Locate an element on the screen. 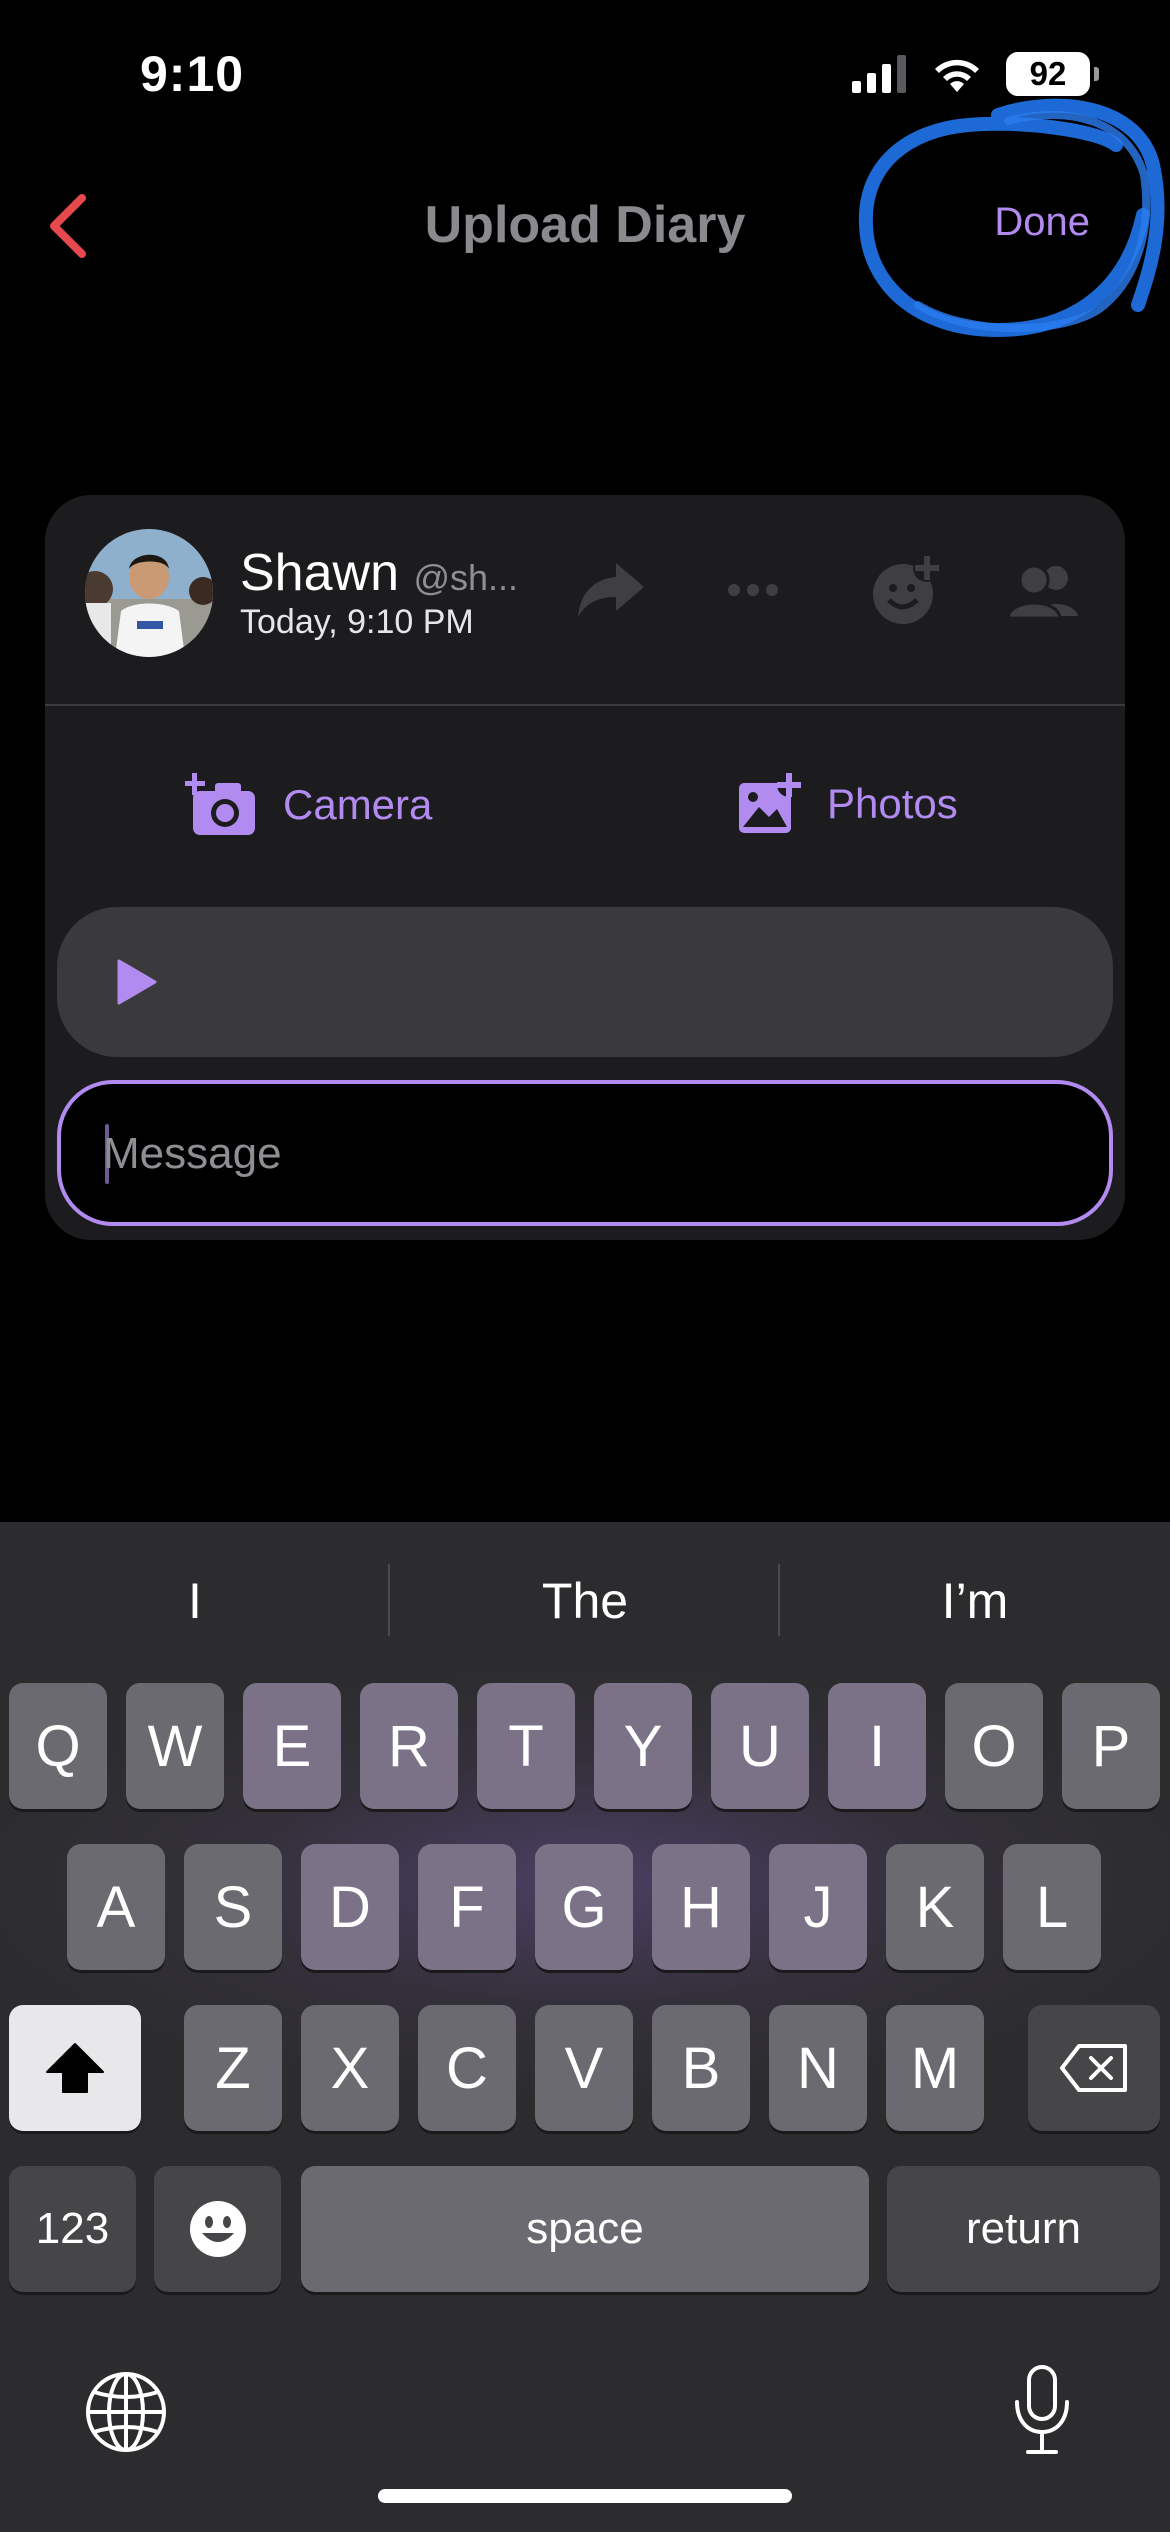  people-icon is located at coordinates (1042, 591).